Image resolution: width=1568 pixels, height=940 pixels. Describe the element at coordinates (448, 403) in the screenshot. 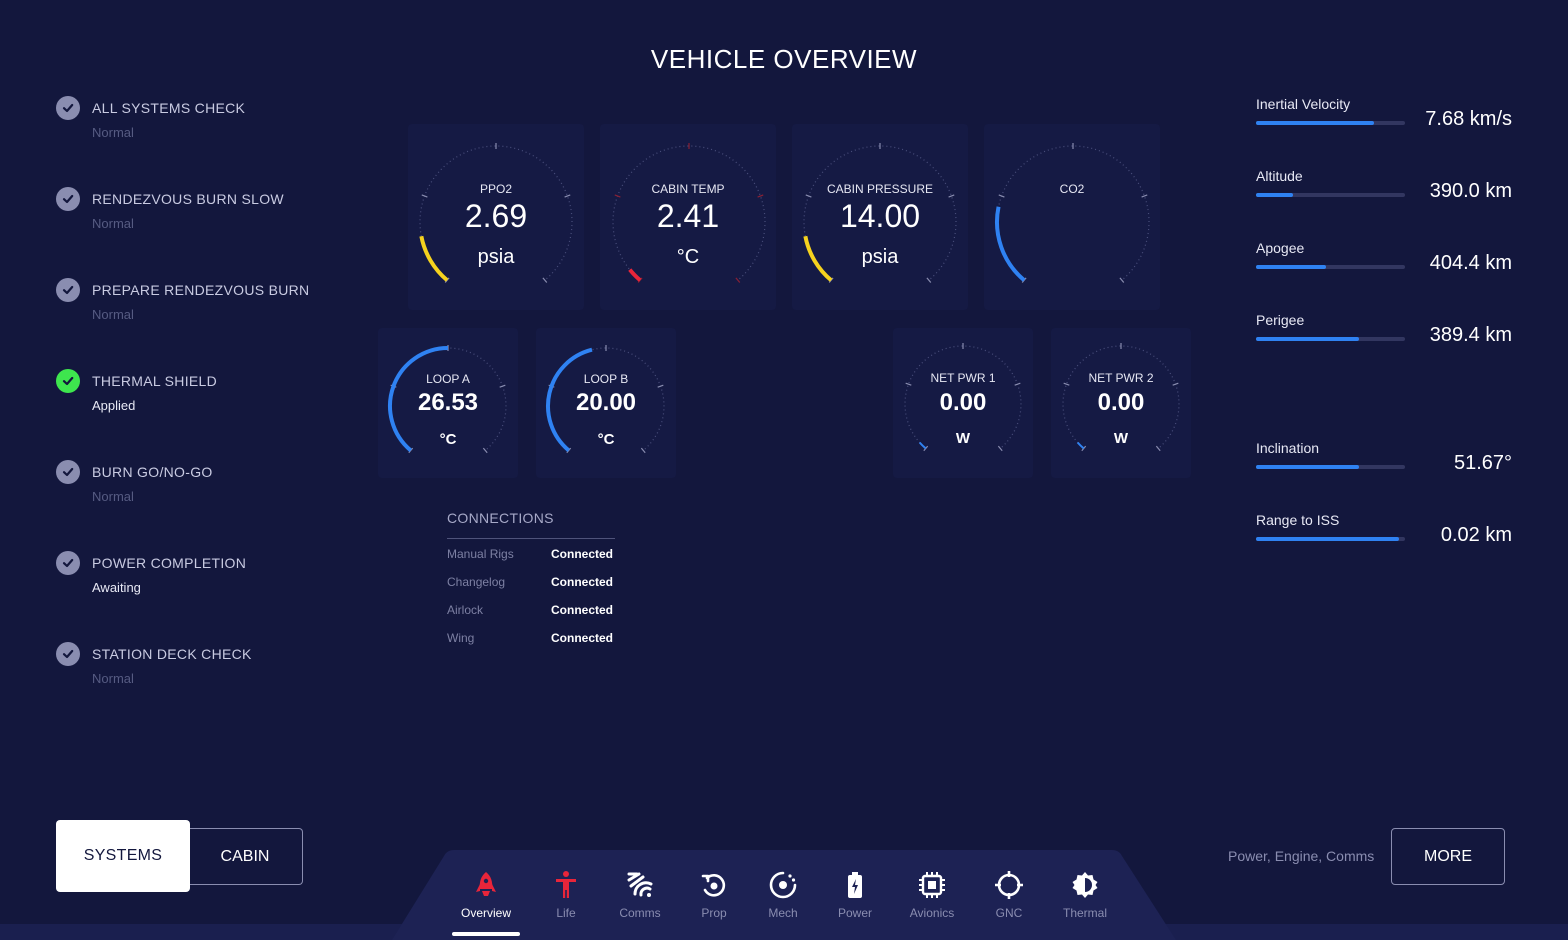

I see `gauge-loop-a: LOOP A 26.53 °C` at that location.